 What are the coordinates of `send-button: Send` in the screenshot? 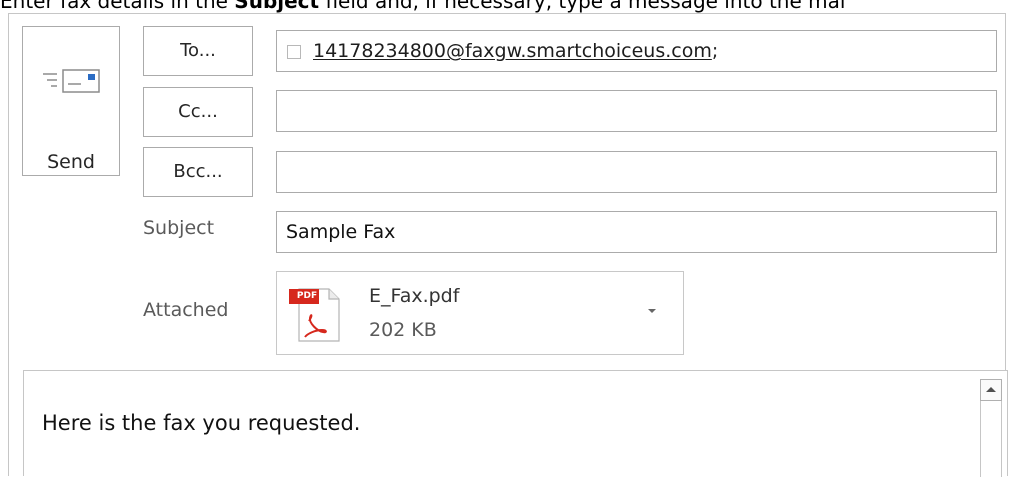 It's located at (71, 101).